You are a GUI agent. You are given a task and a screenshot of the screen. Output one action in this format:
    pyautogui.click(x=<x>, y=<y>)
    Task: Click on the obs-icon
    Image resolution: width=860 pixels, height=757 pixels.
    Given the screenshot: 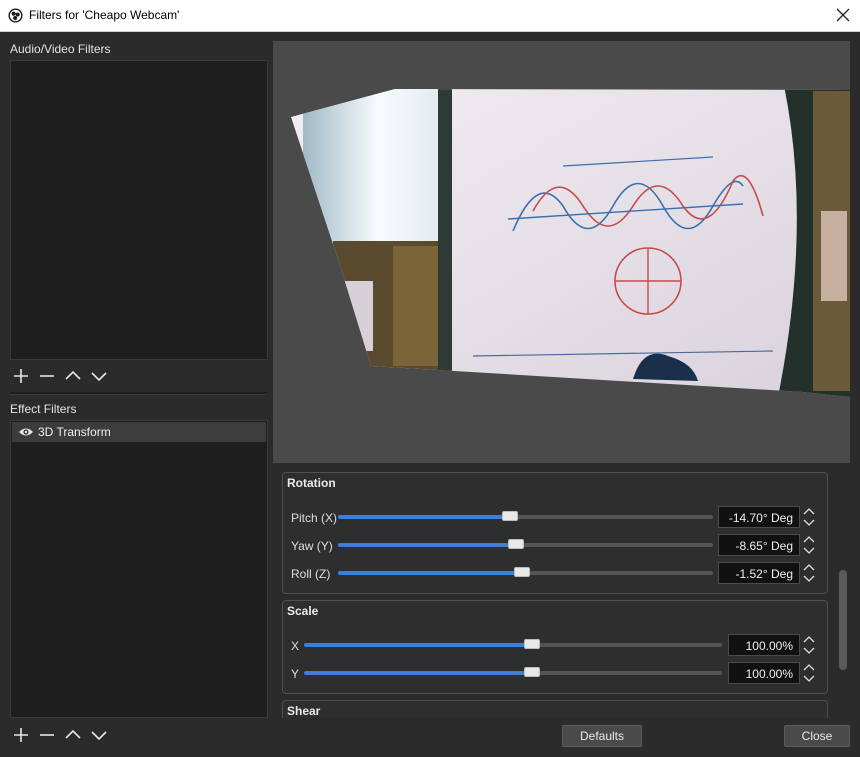 What is the action you would take?
    pyautogui.click(x=15, y=15)
    